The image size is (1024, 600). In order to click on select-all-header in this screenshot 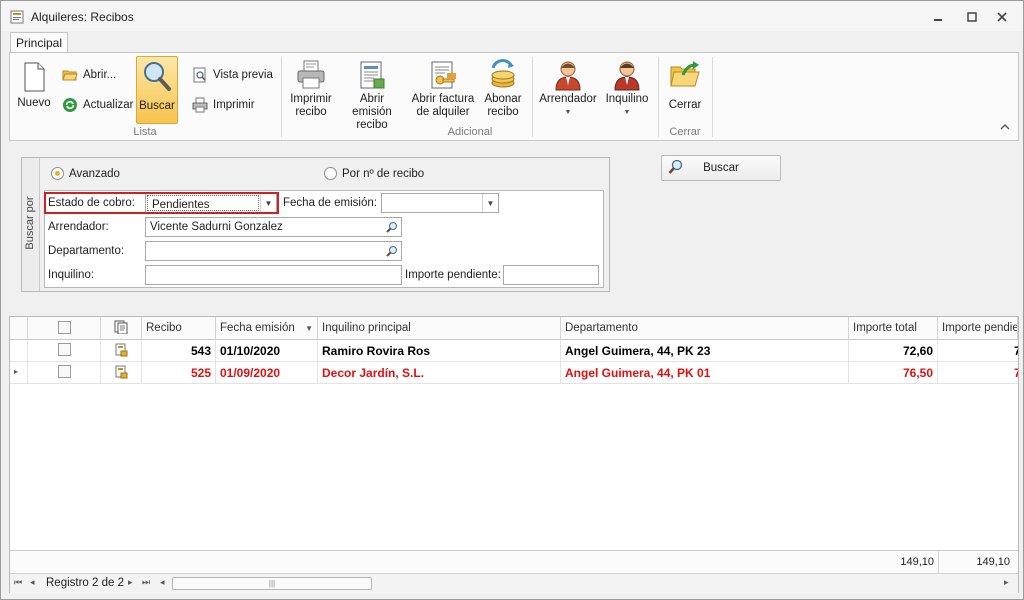, I will do `click(64, 328)`.